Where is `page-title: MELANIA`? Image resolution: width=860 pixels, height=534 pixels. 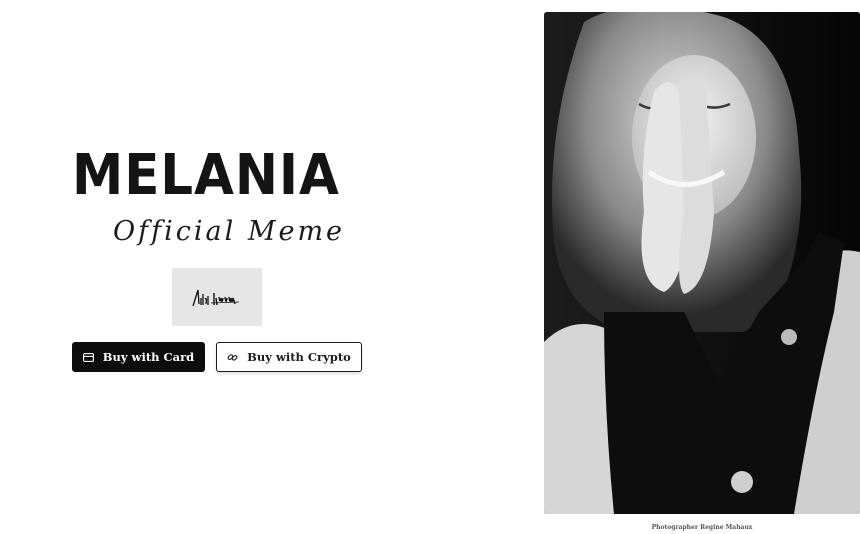
page-title: MELANIA is located at coordinates (206, 175).